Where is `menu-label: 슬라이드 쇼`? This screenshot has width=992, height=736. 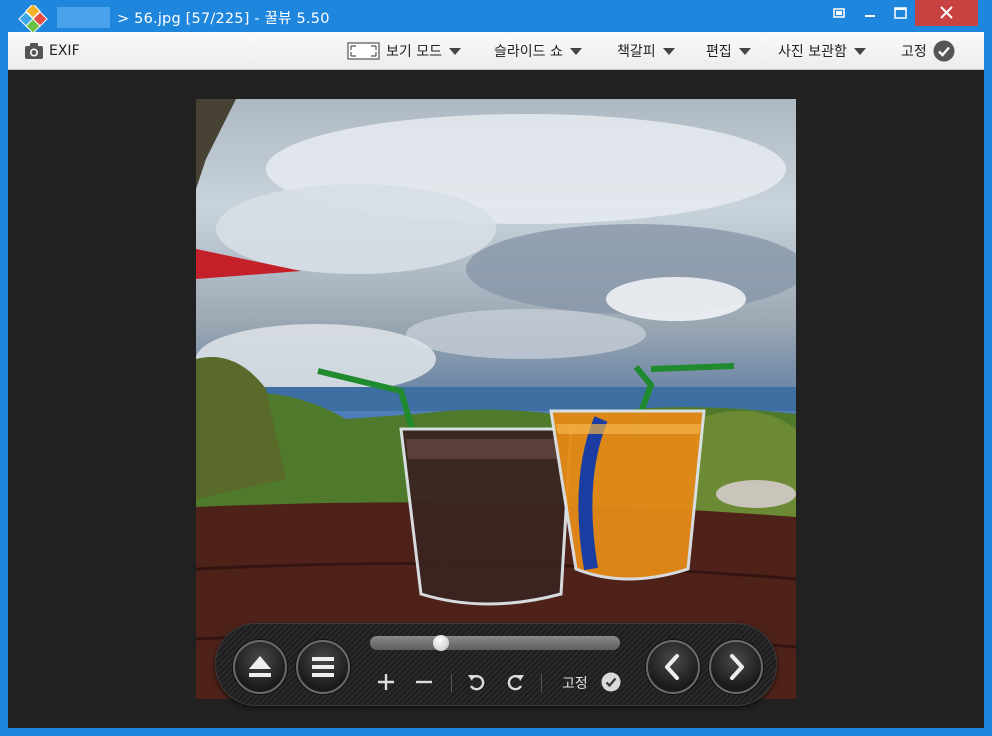 menu-label: 슬라이드 쇼 is located at coordinates (528, 51).